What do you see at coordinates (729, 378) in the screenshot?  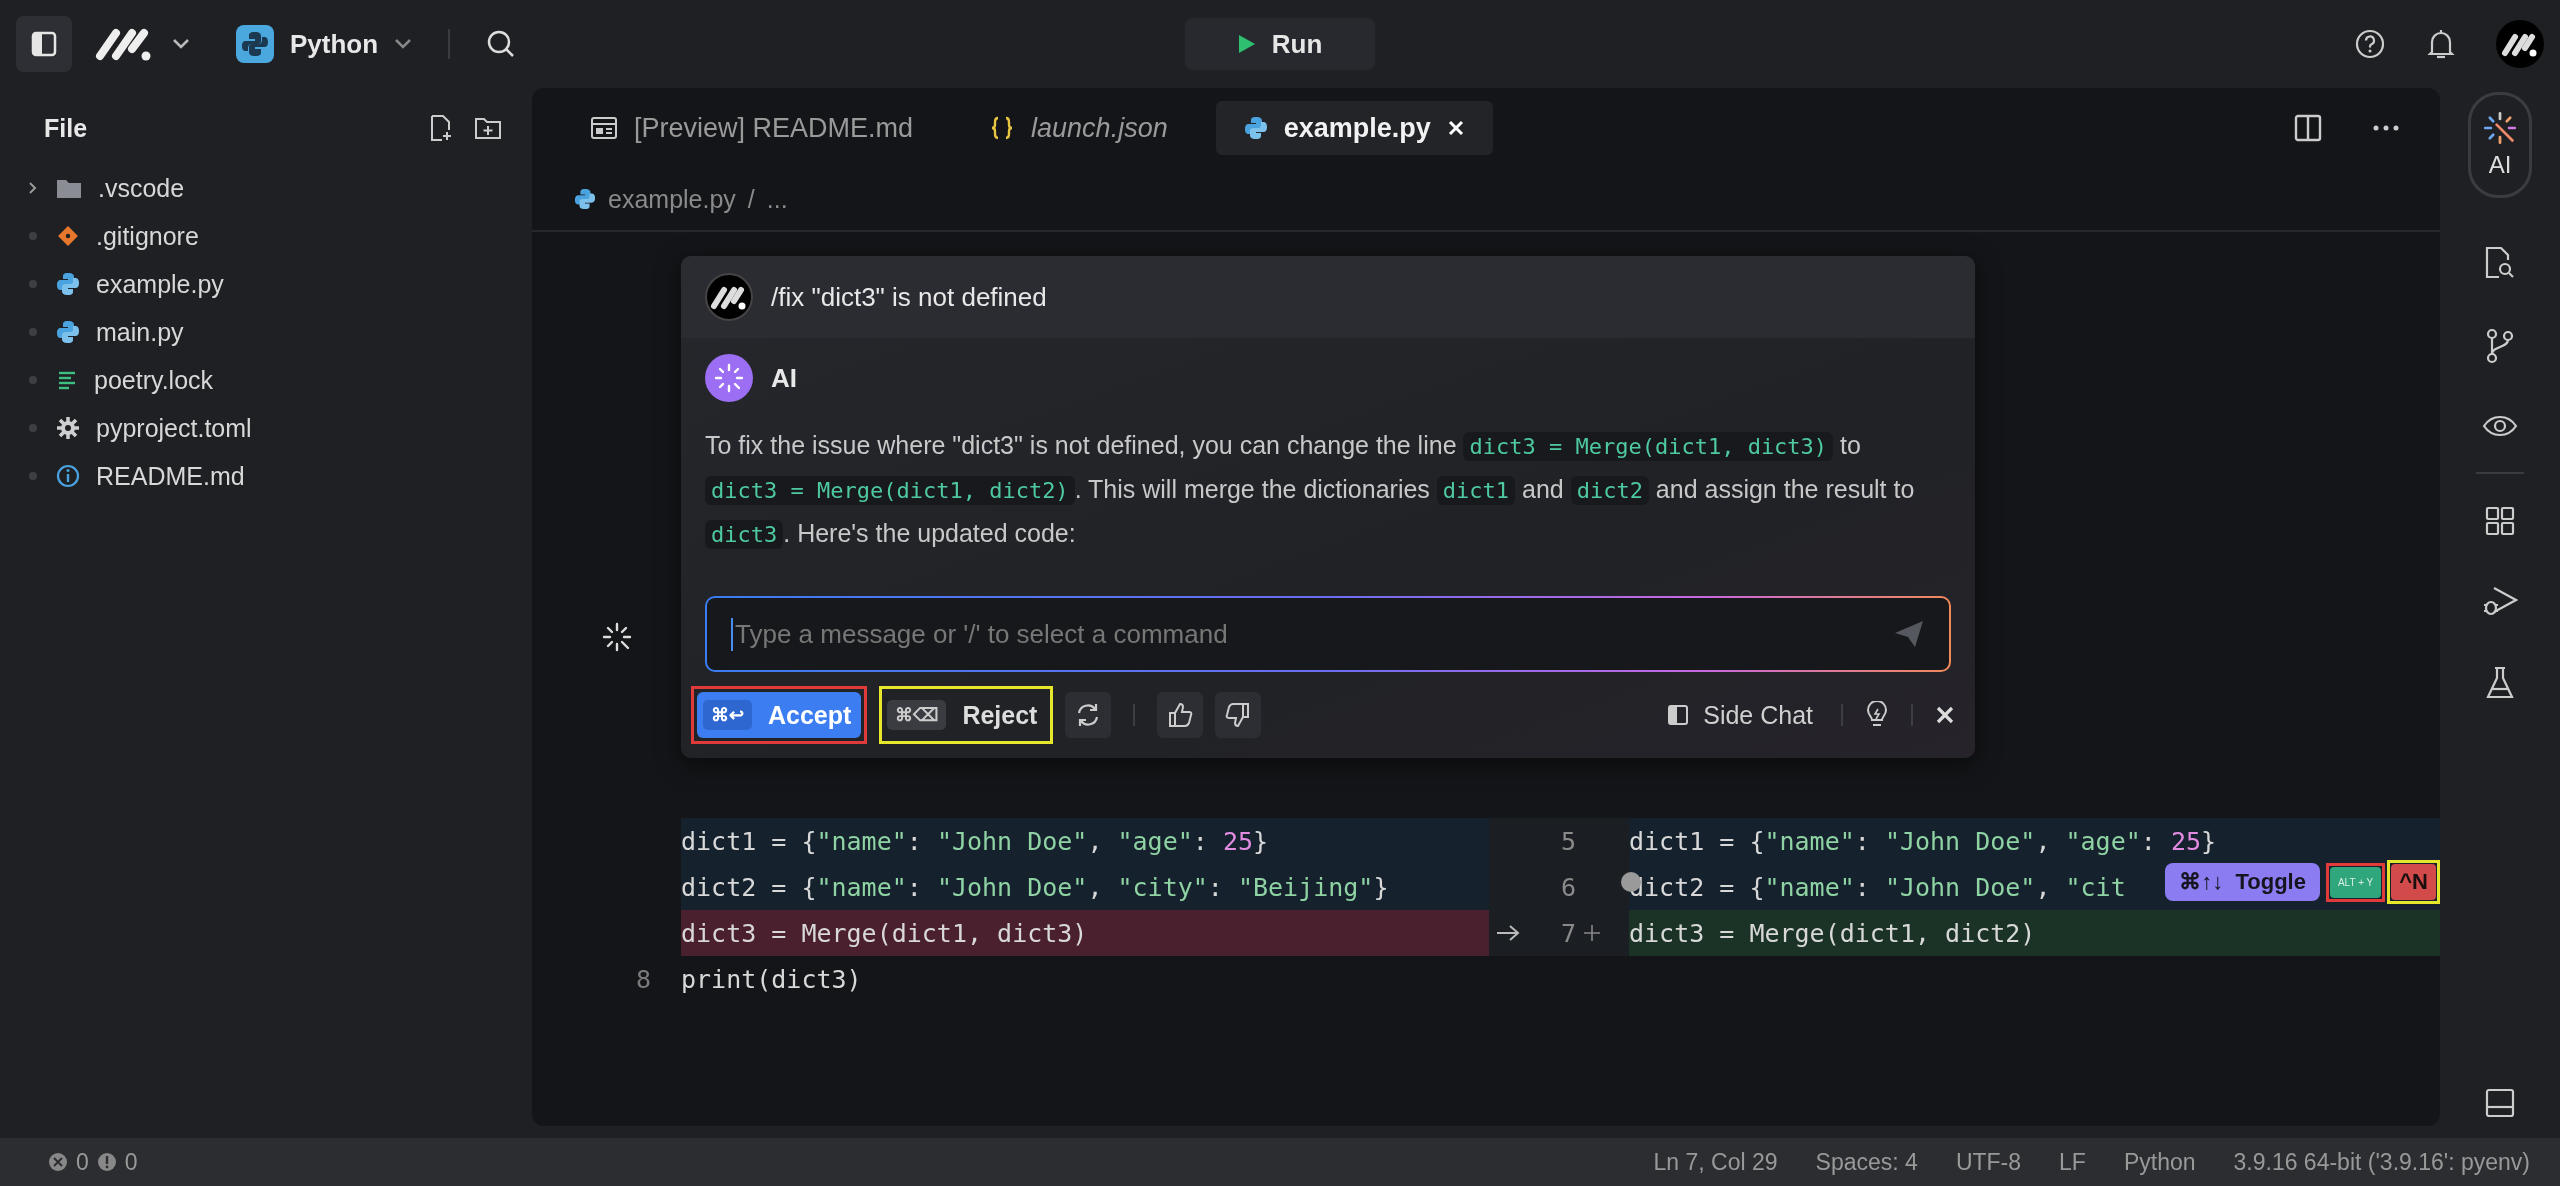 I see `ai-avatar` at bounding box center [729, 378].